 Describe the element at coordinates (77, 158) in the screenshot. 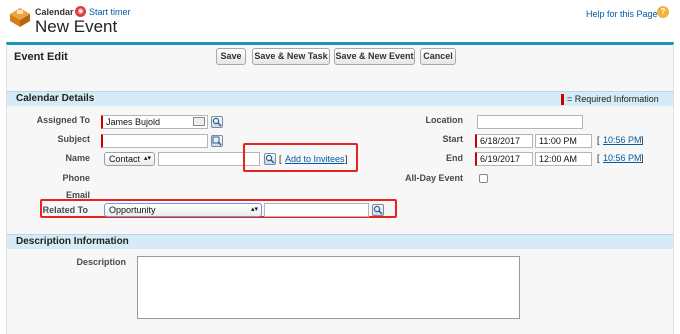

I see `name-label: Name` at that location.